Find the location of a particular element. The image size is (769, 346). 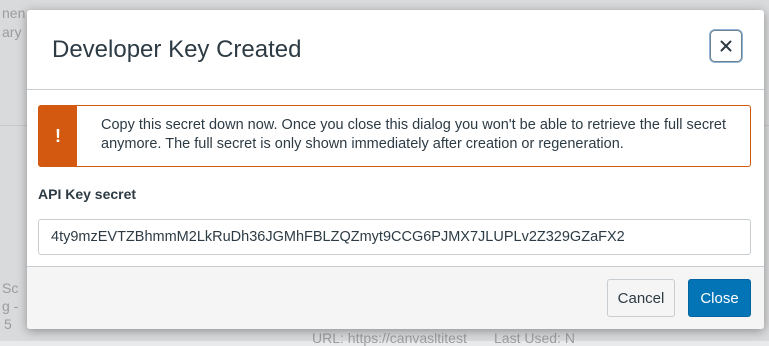

background-text: nen is located at coordinates (14, 13).